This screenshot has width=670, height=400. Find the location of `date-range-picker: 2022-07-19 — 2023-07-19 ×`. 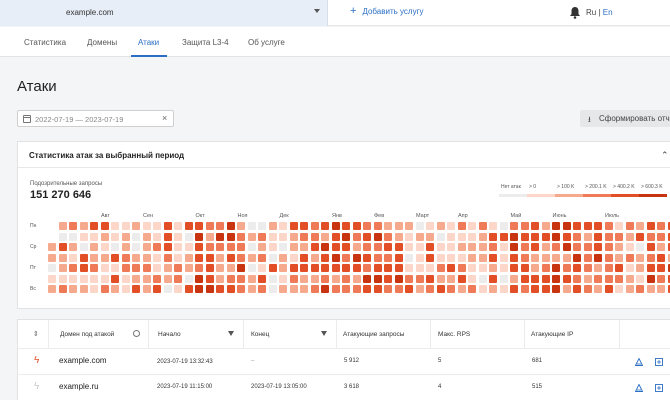

date-range-picker: 2022-07-19 — 2023-07-19 × is located at coordinates (95, 118).